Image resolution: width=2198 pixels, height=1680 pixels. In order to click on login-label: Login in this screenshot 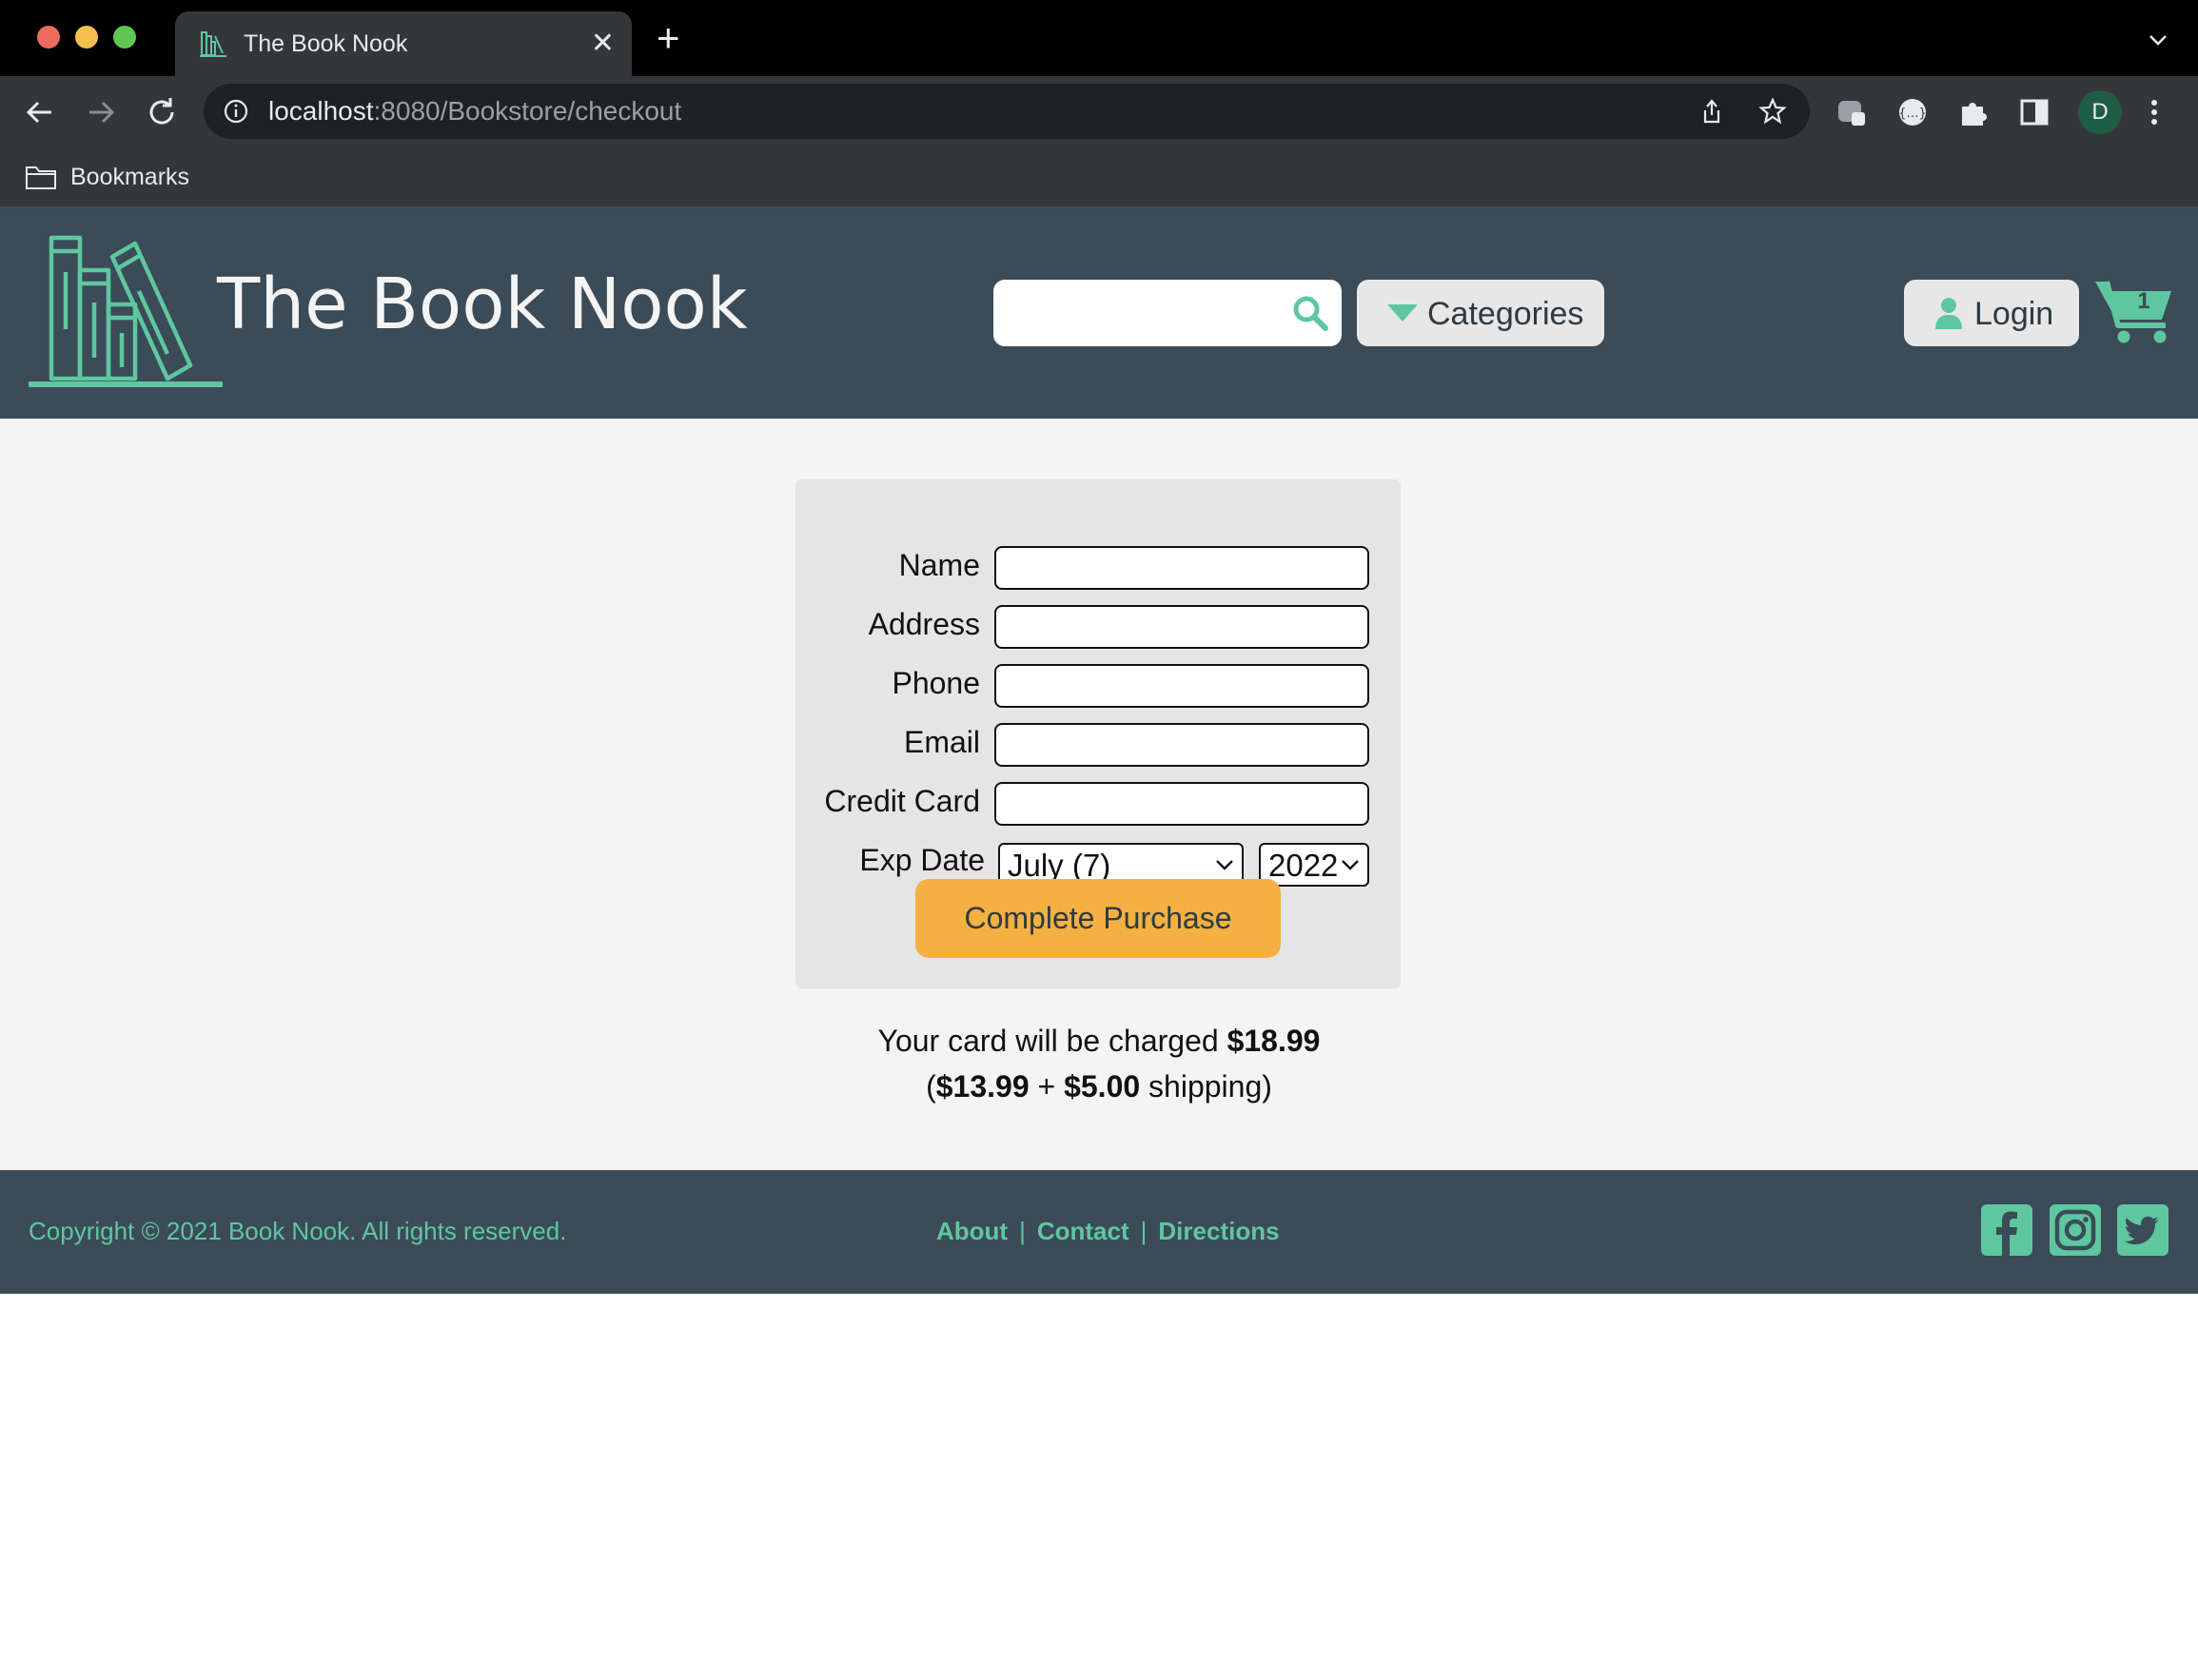, I will do `click(2014, 314)`.